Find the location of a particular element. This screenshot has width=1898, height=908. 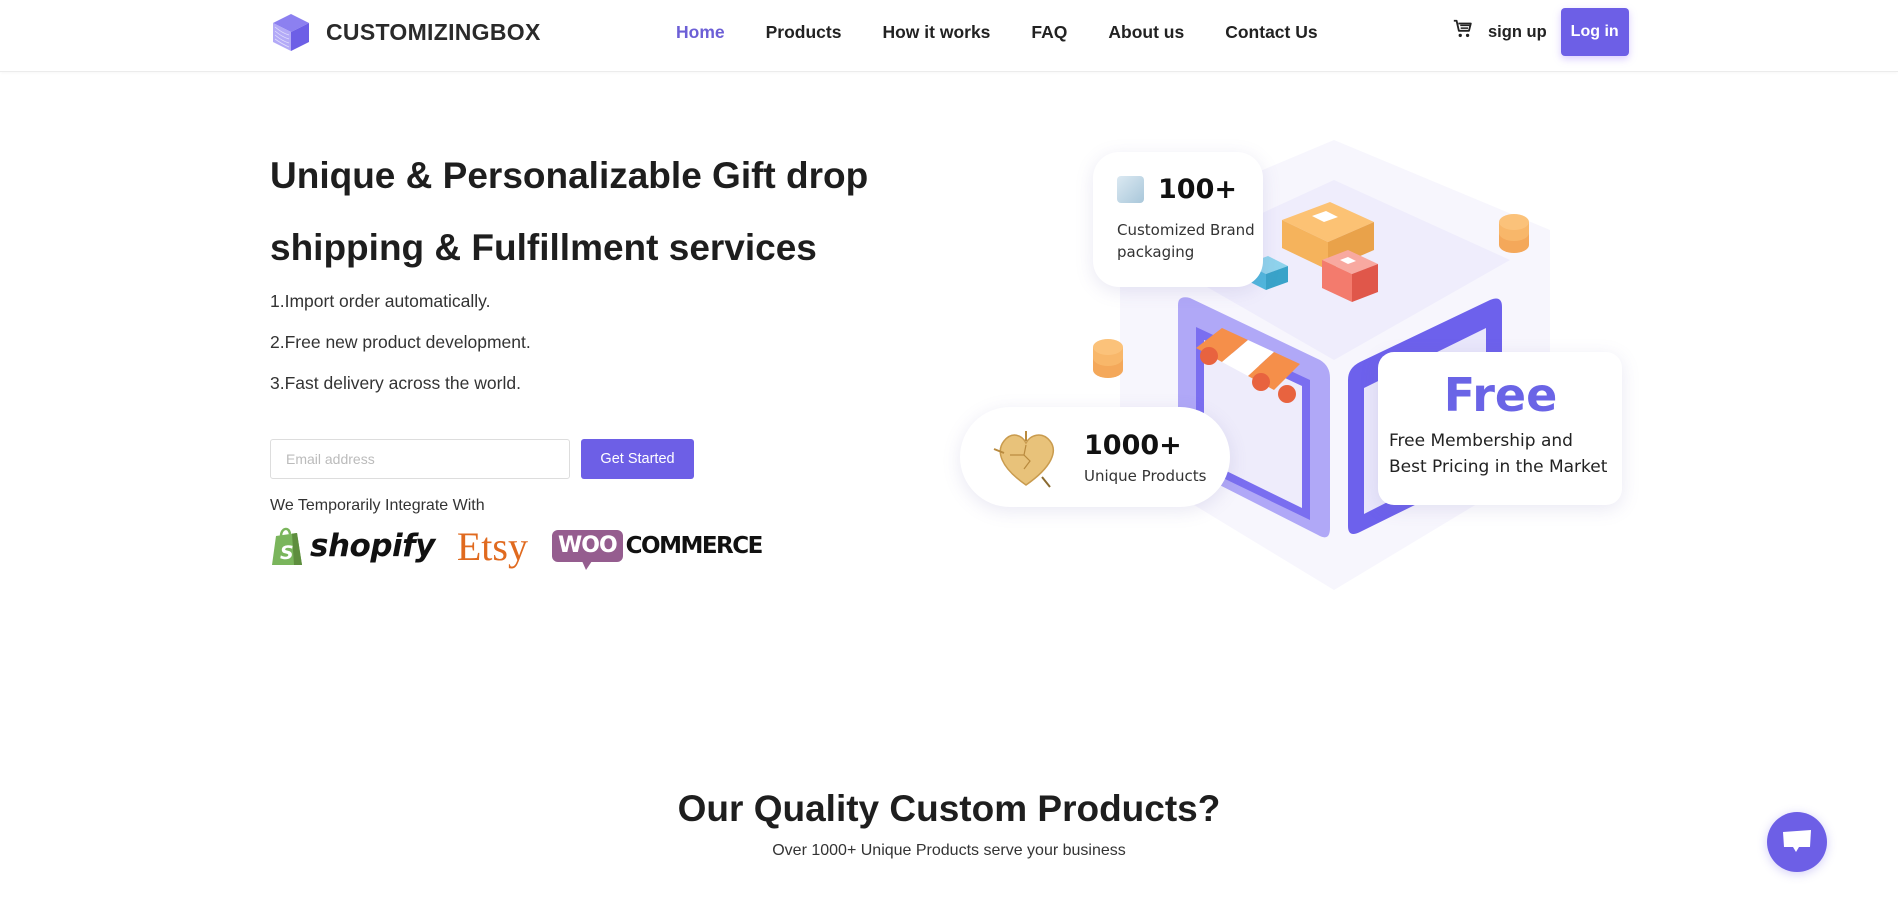

cube-logo-icon is located at coordinates (291, 32).